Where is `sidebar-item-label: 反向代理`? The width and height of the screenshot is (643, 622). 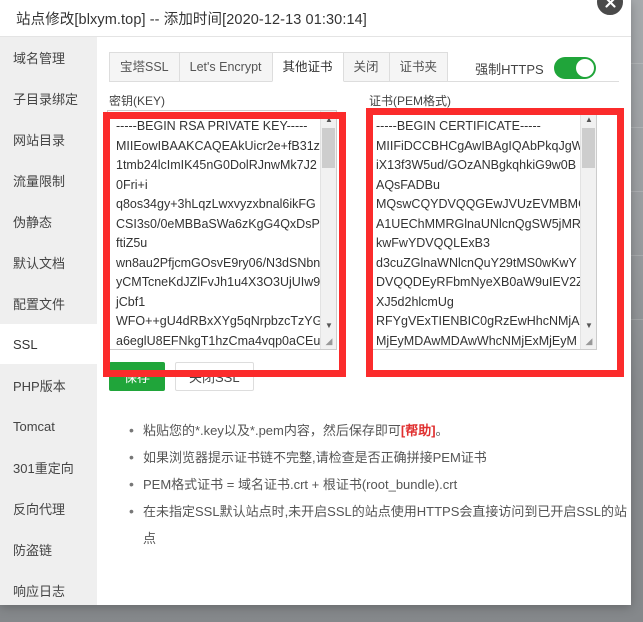 sidebar-item-label: 反向代理 is located at coordinates (39, 509).